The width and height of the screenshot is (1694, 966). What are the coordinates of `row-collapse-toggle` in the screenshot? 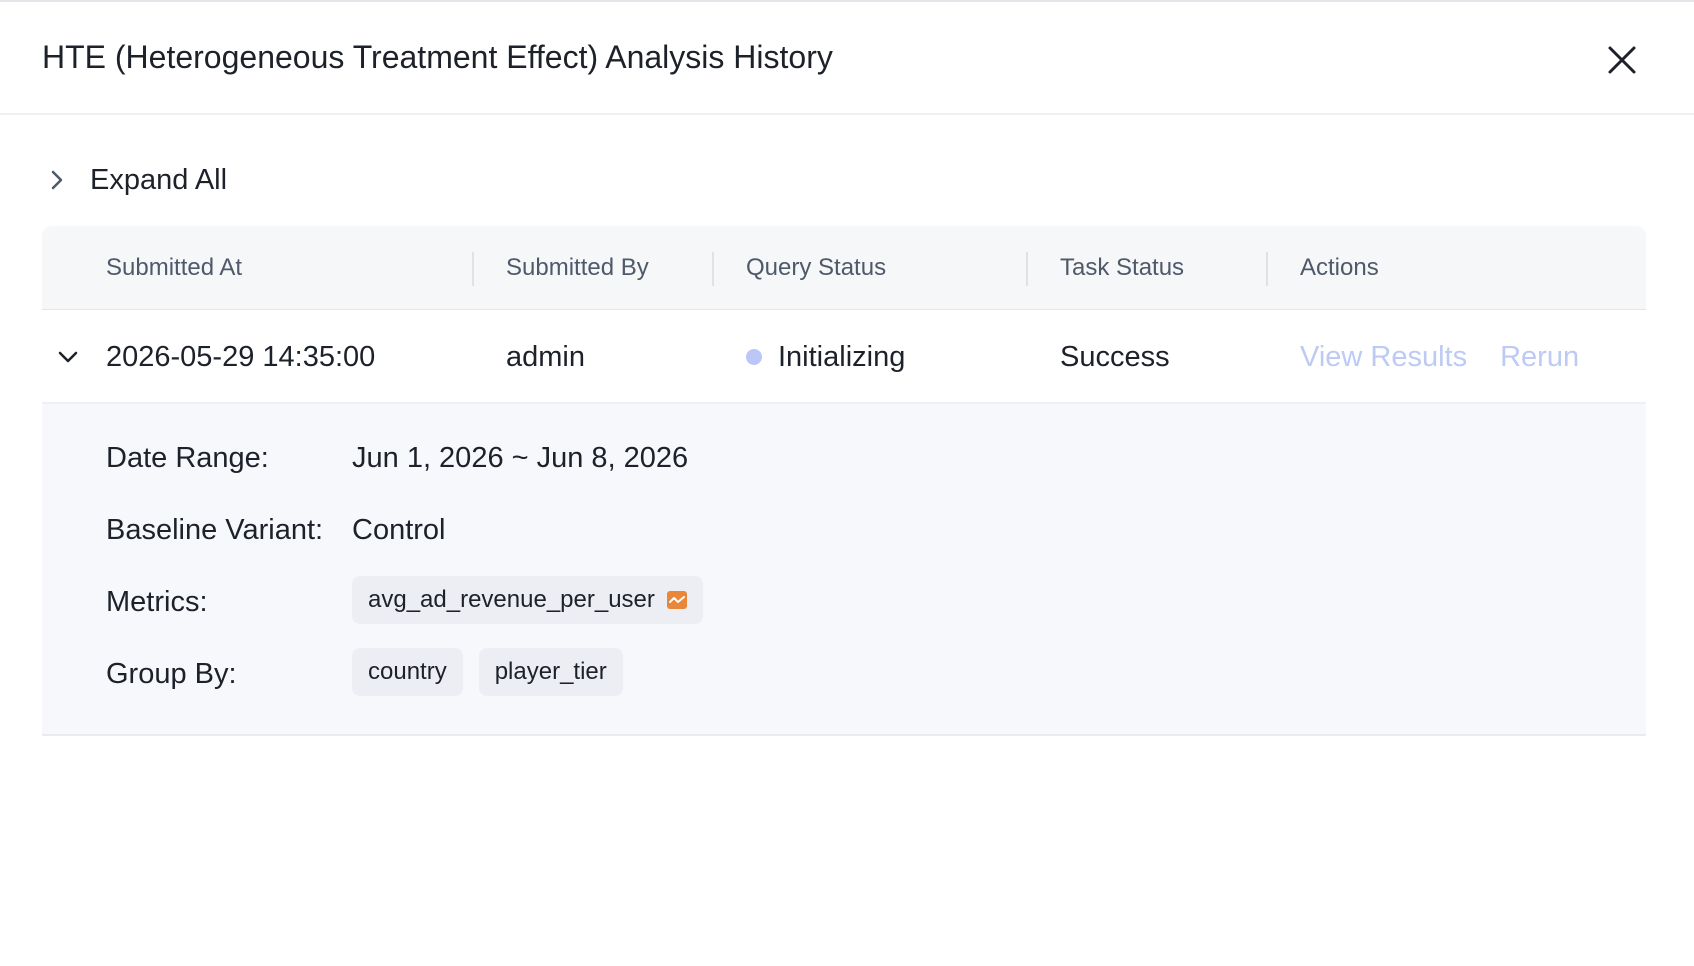 It's located at (68, 357).